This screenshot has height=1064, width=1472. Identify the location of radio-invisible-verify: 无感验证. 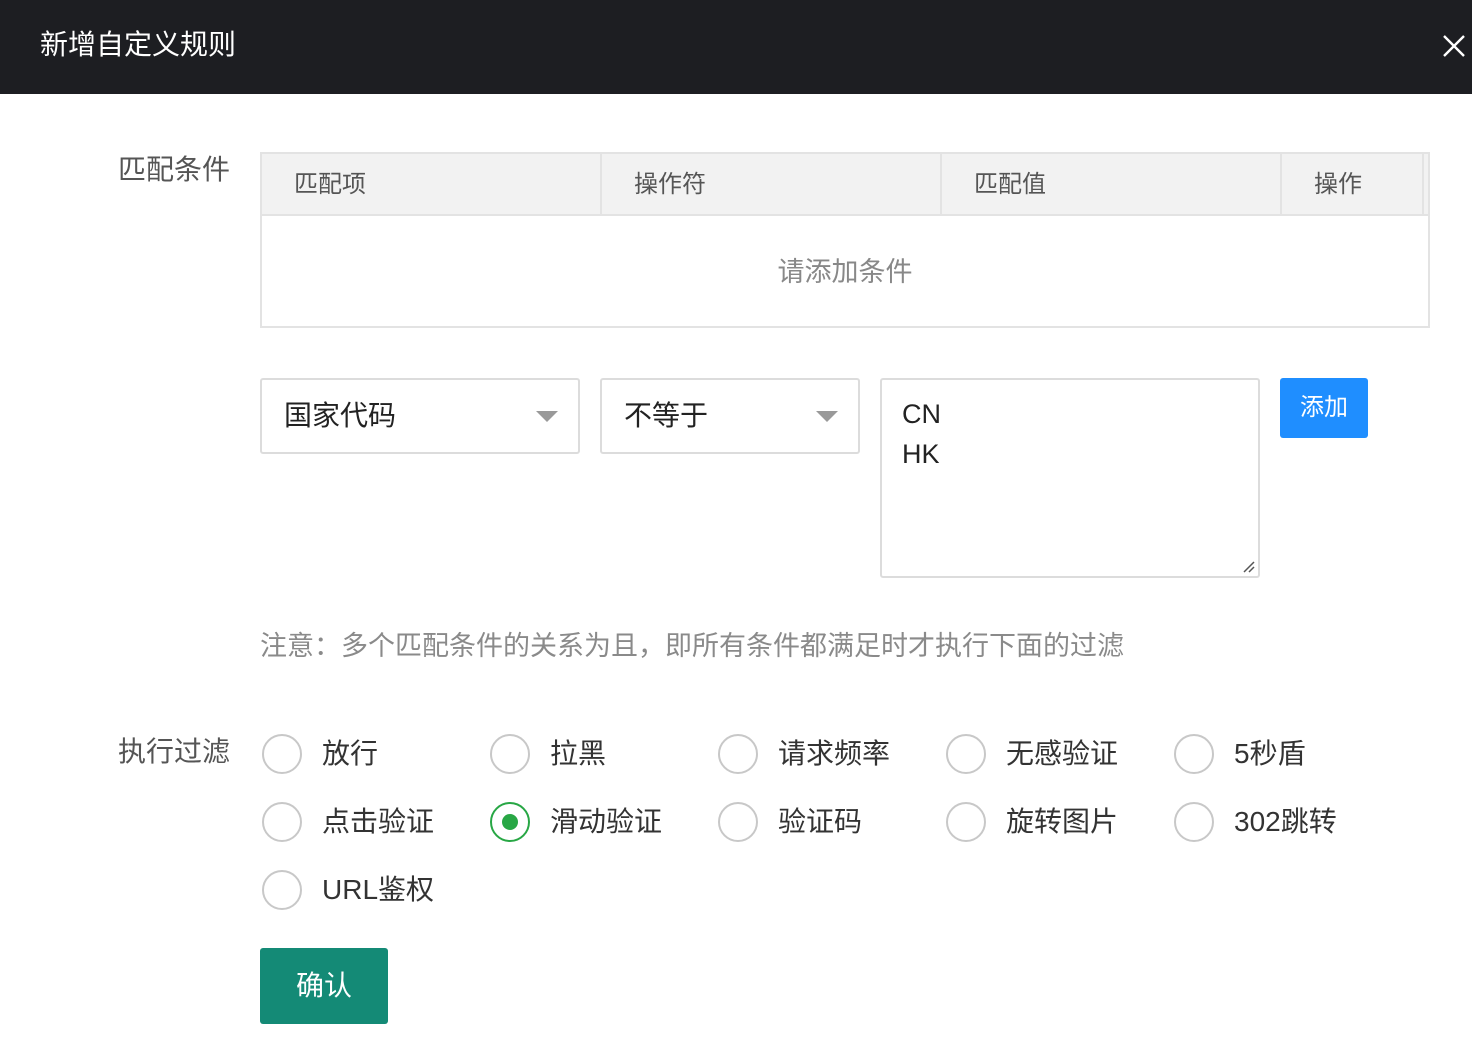
(1046, 754).